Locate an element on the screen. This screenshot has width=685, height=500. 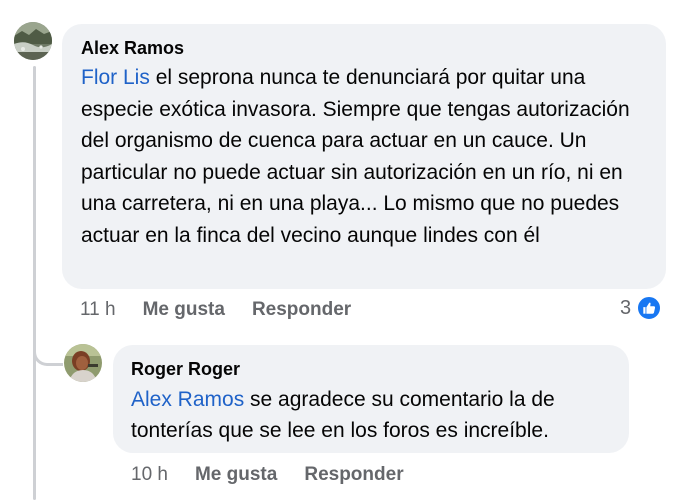
reply-connector-line is located at coordinates (48, 336).